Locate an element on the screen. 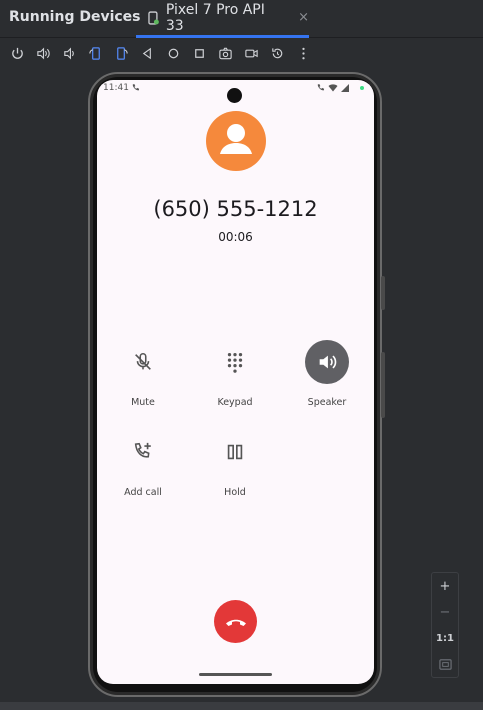 The image size is (483, 710). zoom-actual-size-button: 1:1 is located at coordinates (445, 638).